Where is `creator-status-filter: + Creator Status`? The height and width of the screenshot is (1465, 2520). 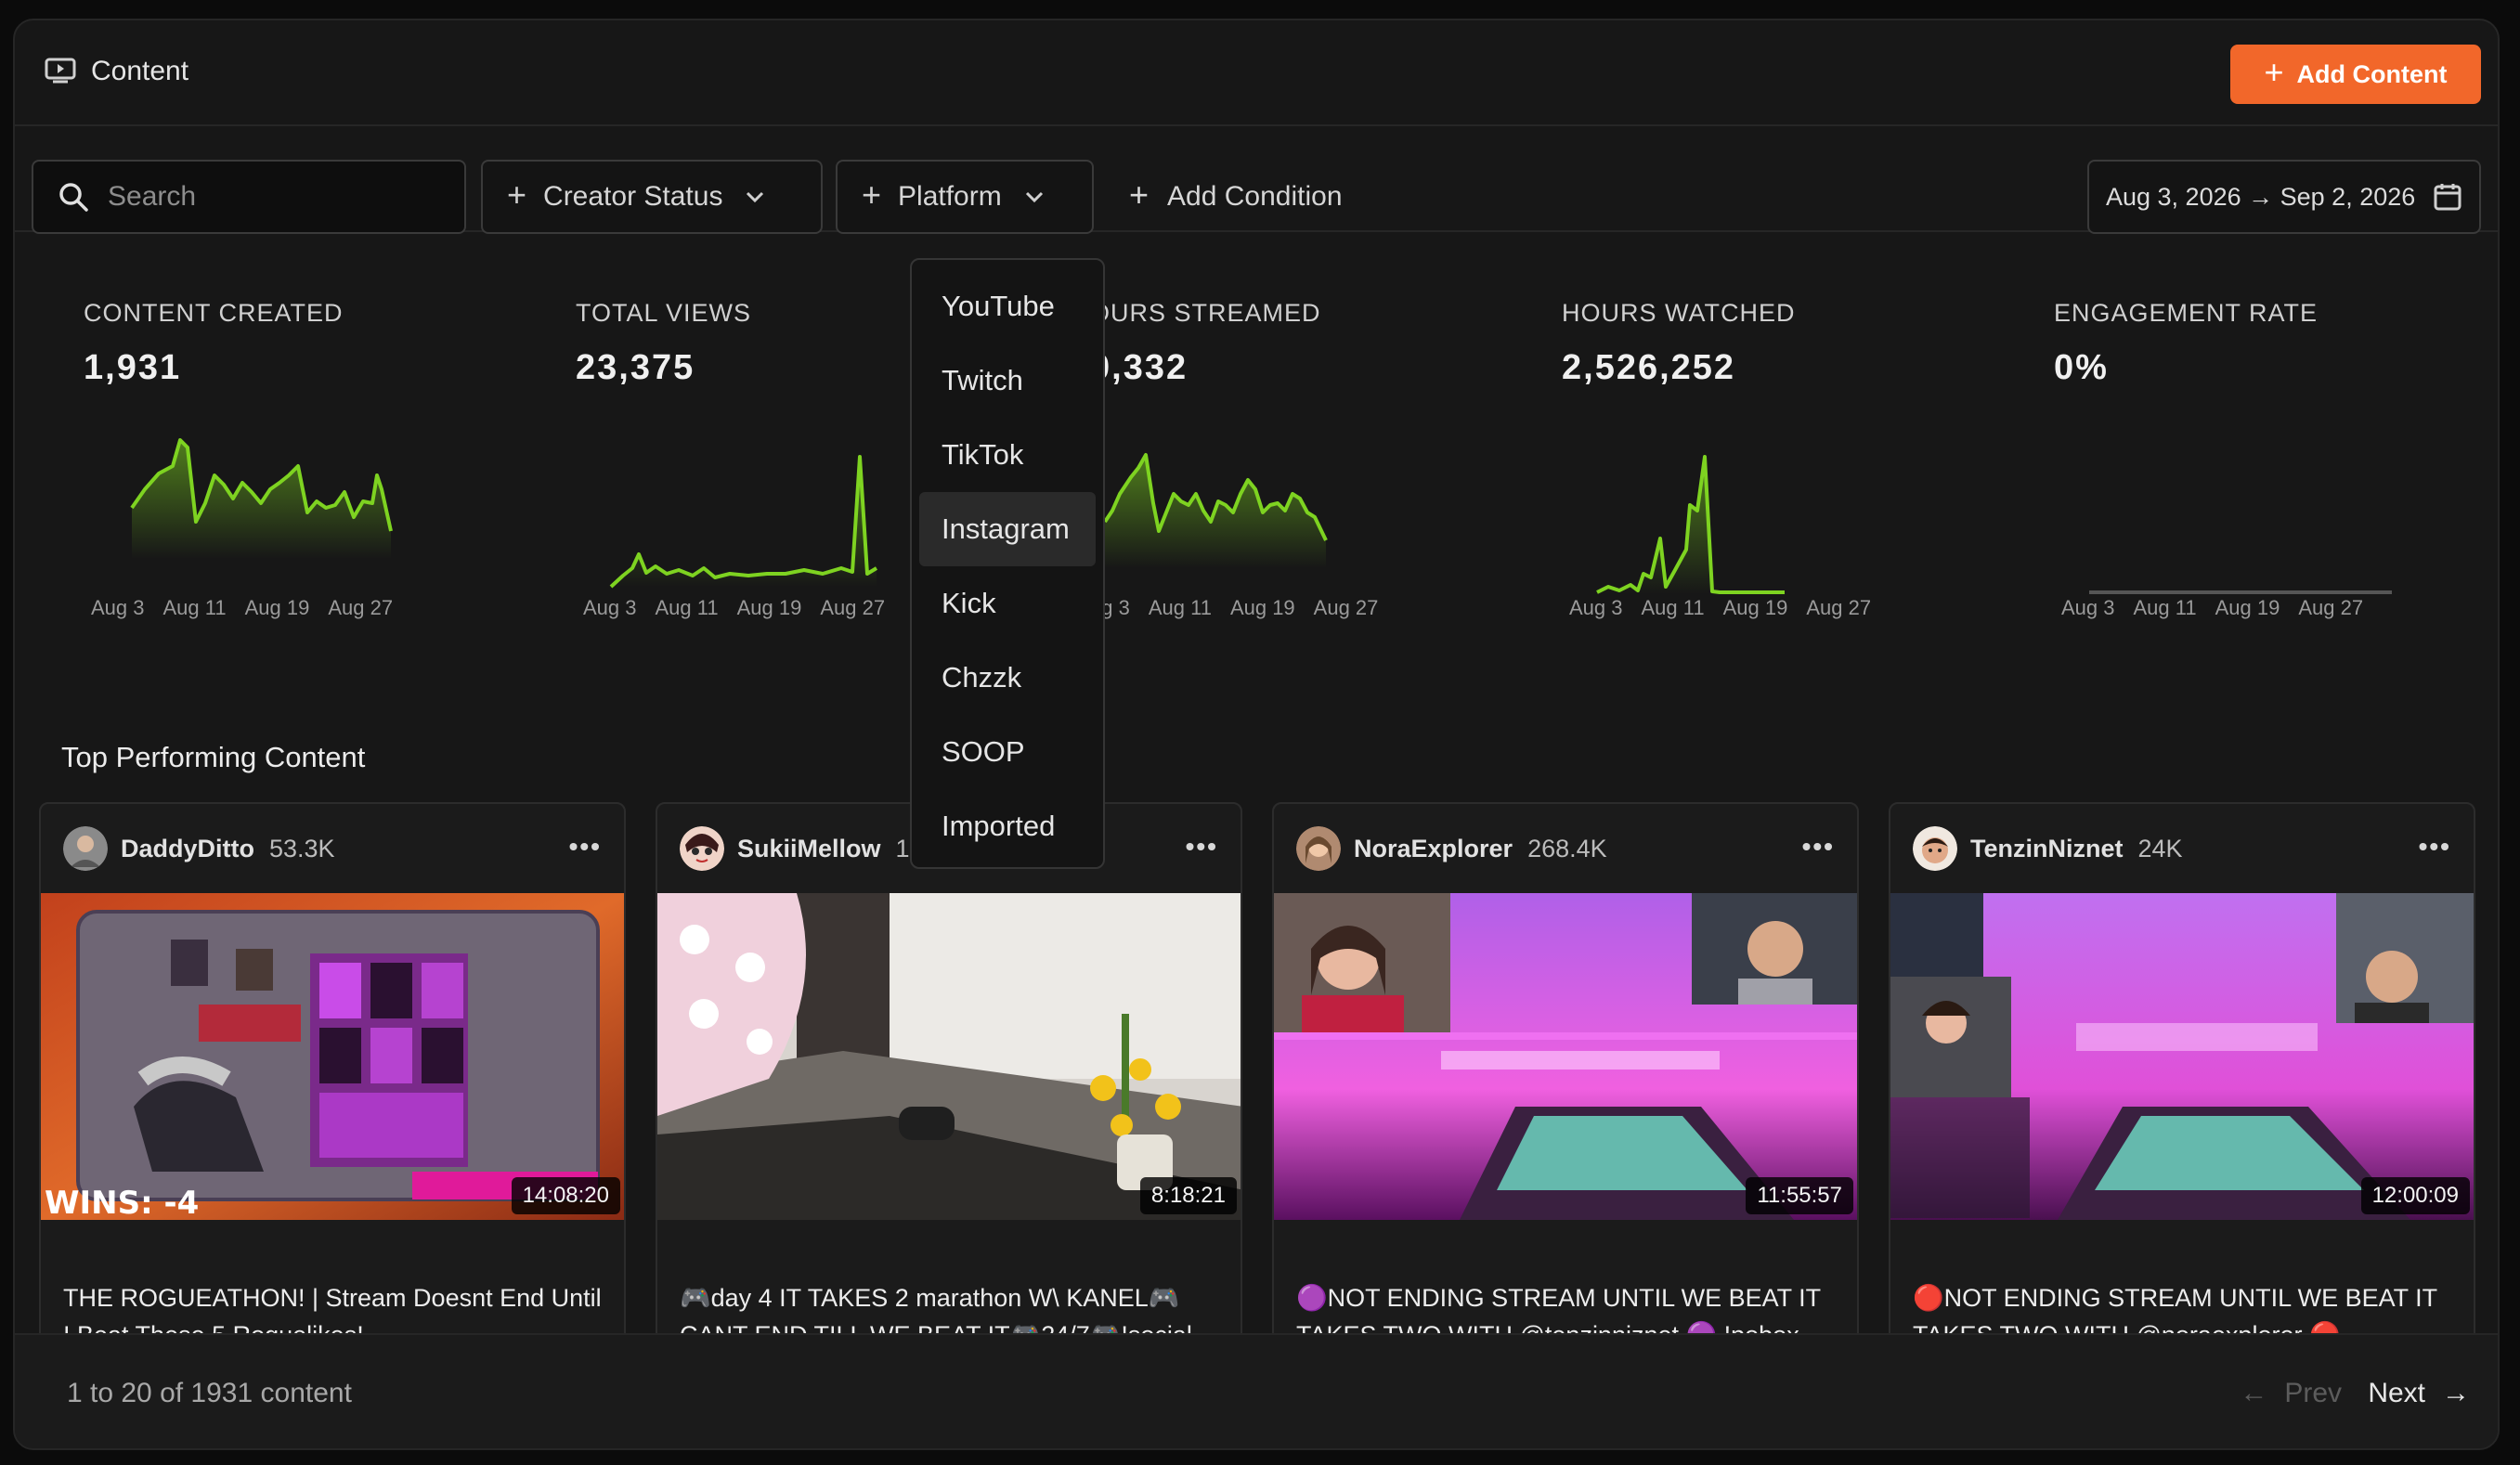
creator-status-filter: + Creator Status is located at coordinates (652, 197).